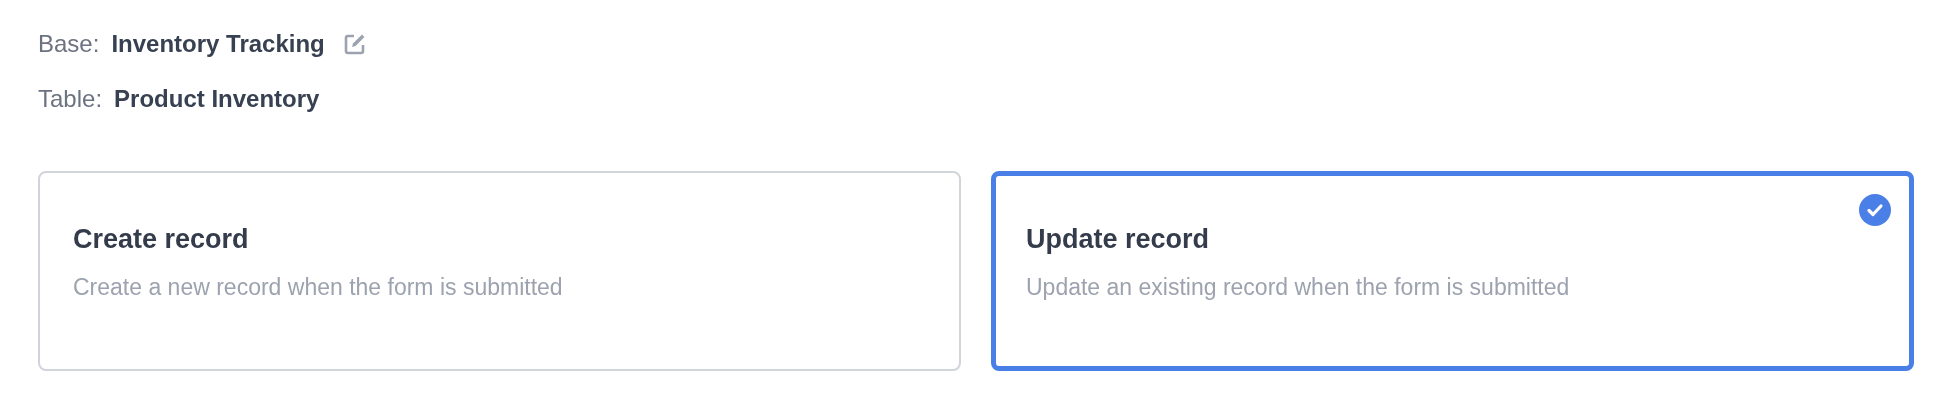 The height and width of the screenshot is (410, 1952). What do you see at coordinates (318, 287) in the screenshot?
I see `option-description: Create a new record when the form is submitted` at bounding box center [318, 287].